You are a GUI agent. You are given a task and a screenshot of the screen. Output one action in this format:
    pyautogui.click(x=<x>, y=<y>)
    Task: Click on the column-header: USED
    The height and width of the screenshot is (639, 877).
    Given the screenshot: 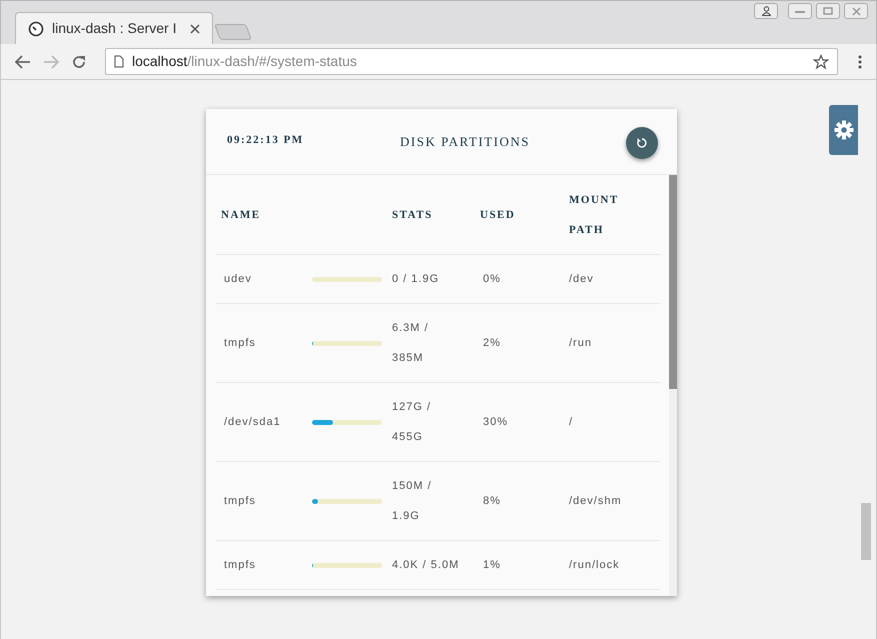 What is the action you would take?
    pyautogui.click(x=498, y=215)
    